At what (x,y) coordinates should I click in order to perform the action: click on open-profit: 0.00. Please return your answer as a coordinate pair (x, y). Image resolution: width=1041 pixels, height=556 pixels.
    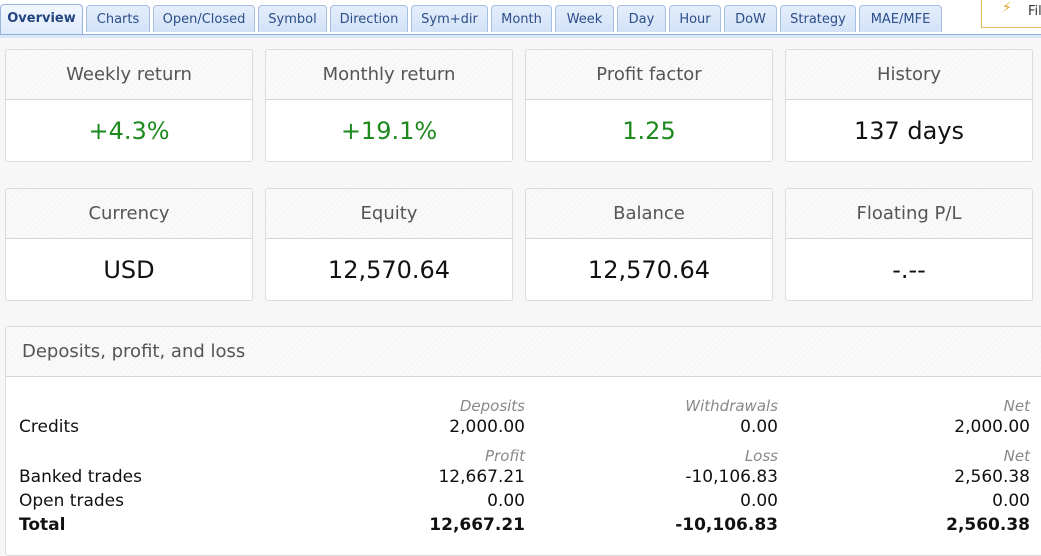
    Looking at the image, I should click on (506, 501).